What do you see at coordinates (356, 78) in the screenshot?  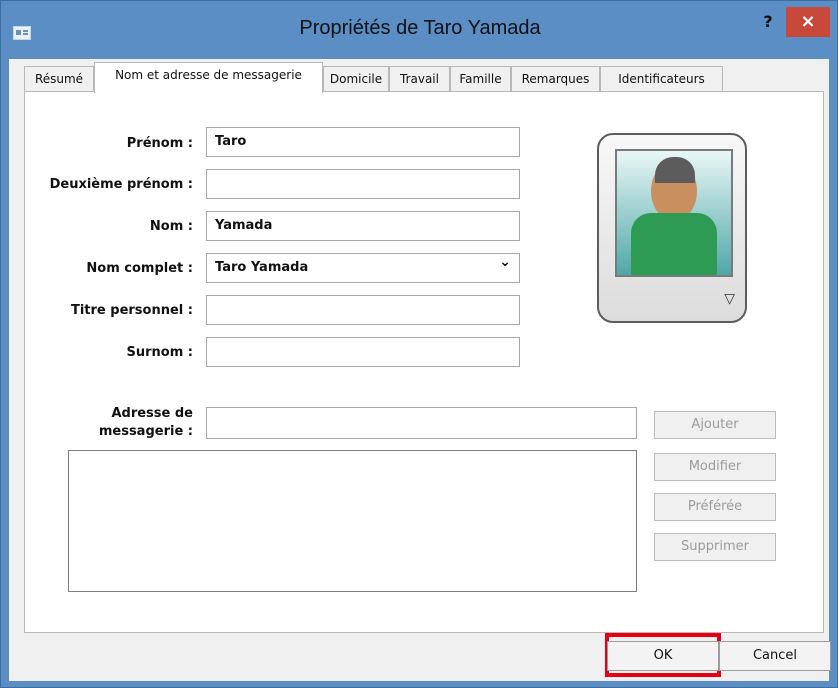 I see `tab-domicile: Domicile` at bounding box center [356, 78].